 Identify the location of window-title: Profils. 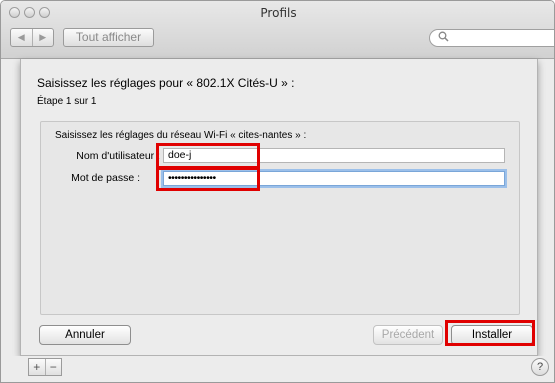
(278, 13).